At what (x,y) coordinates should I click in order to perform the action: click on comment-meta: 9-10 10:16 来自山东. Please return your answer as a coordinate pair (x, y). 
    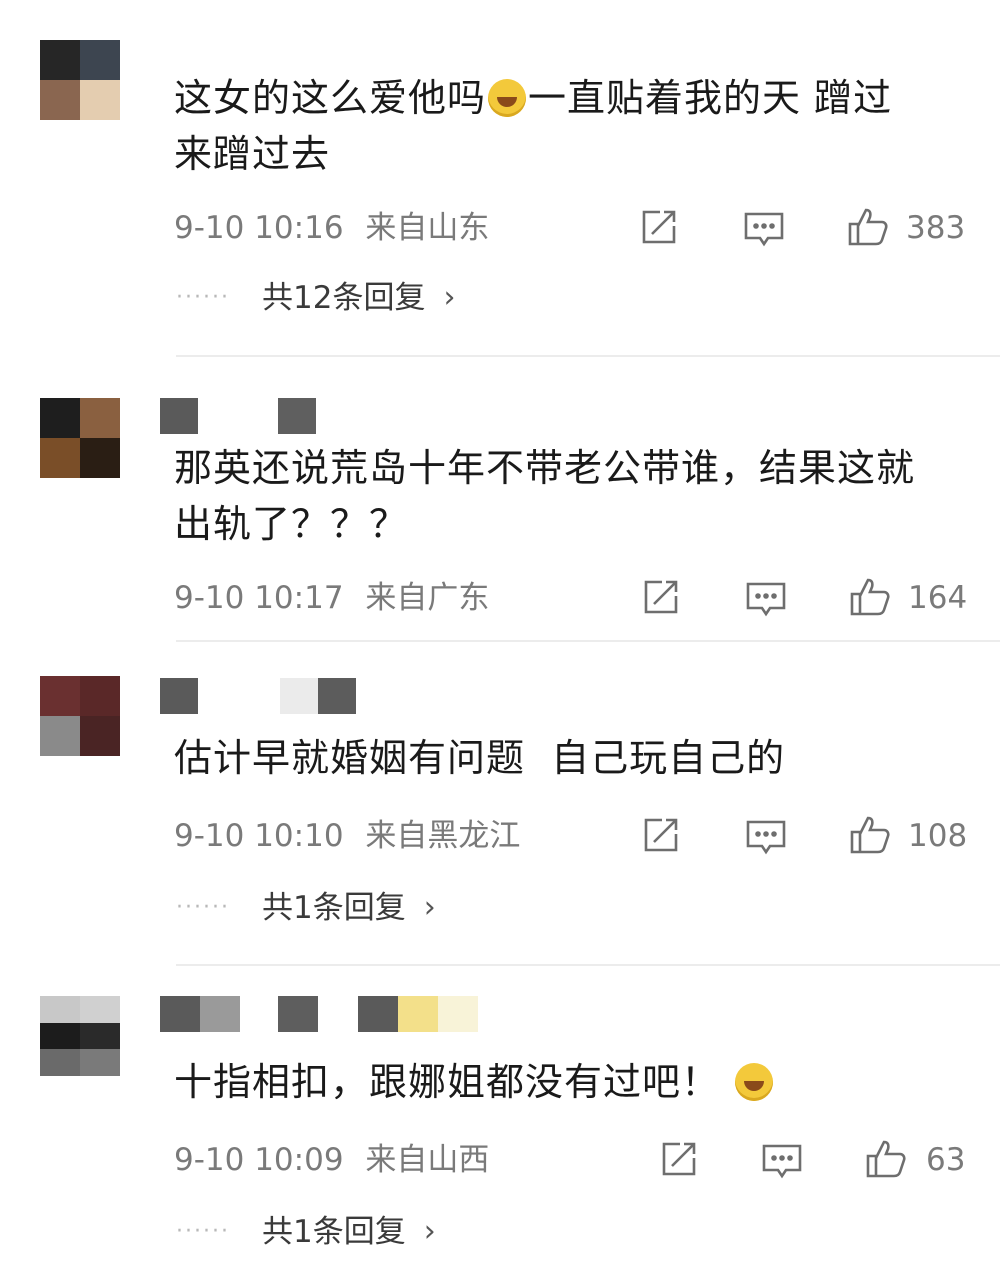
    Looking at the image, I should click on (331, 228).